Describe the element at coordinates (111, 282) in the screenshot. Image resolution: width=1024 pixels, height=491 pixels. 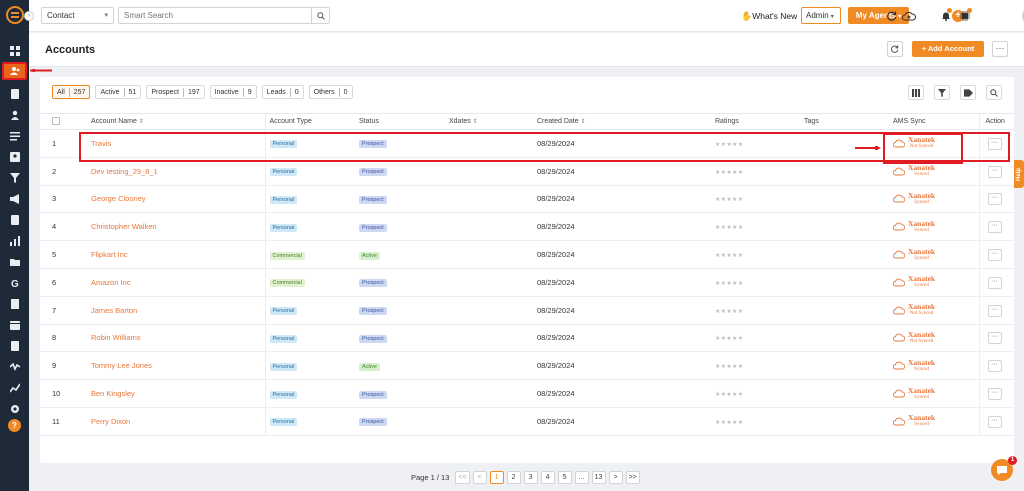
I see `account-name-link: Amazon Inc` at that location.